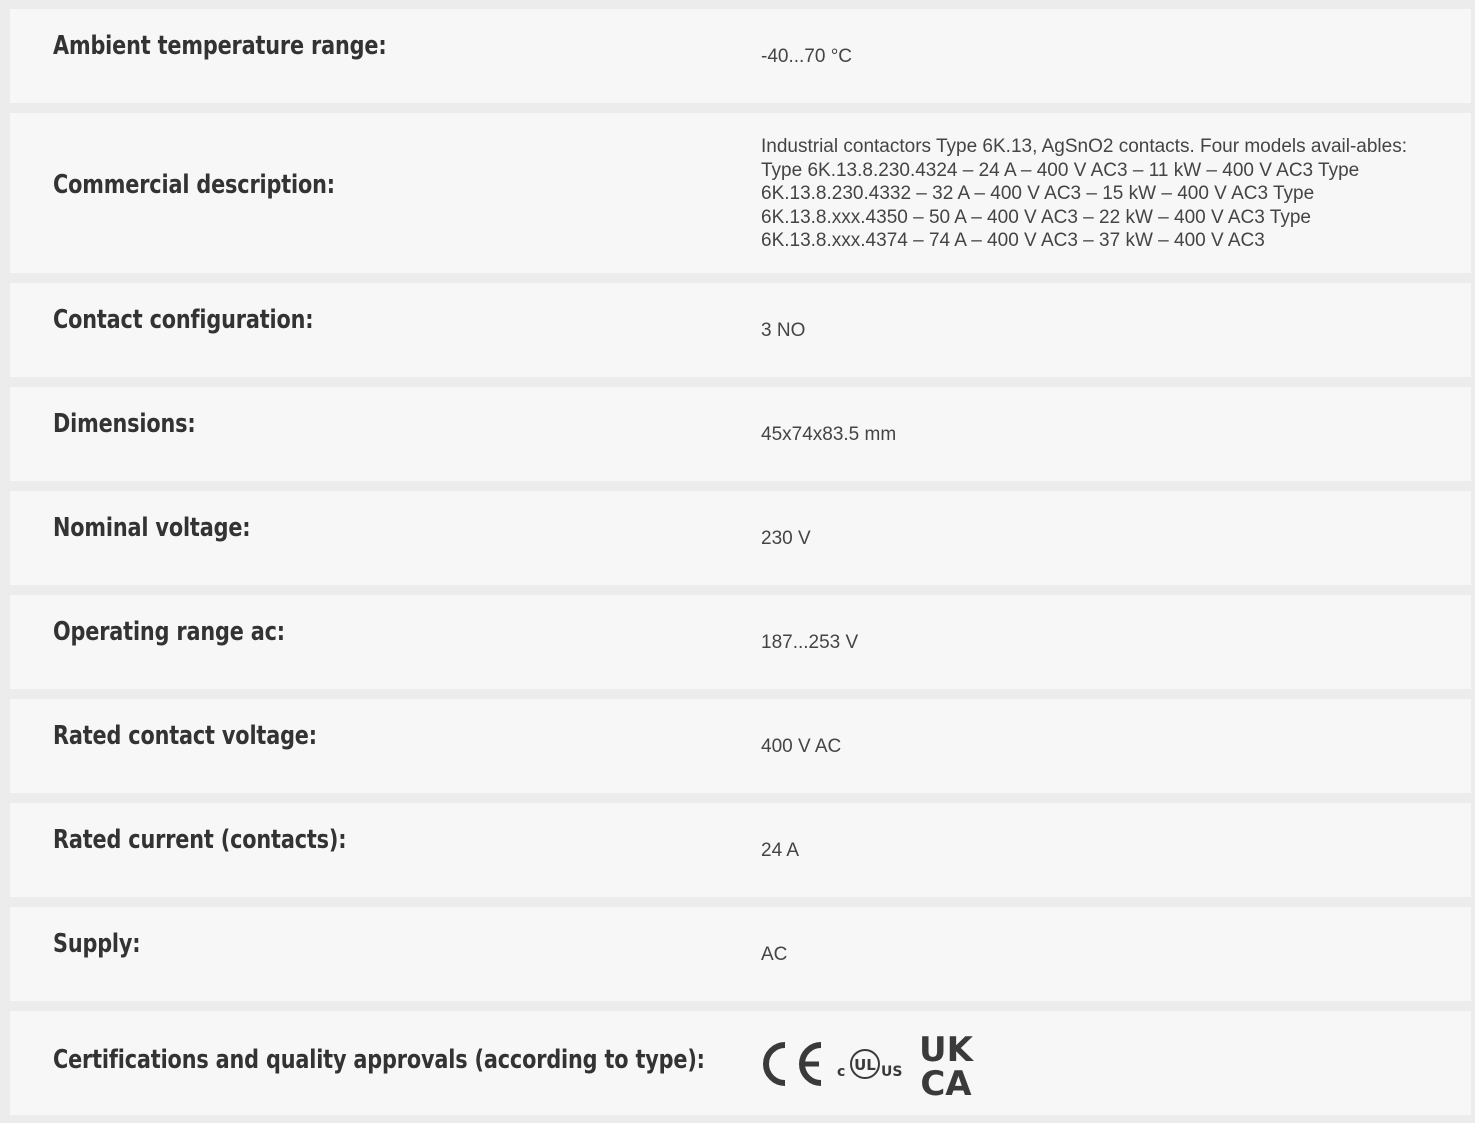  I want to click on ul-c-text: c, so click(841, 1072).